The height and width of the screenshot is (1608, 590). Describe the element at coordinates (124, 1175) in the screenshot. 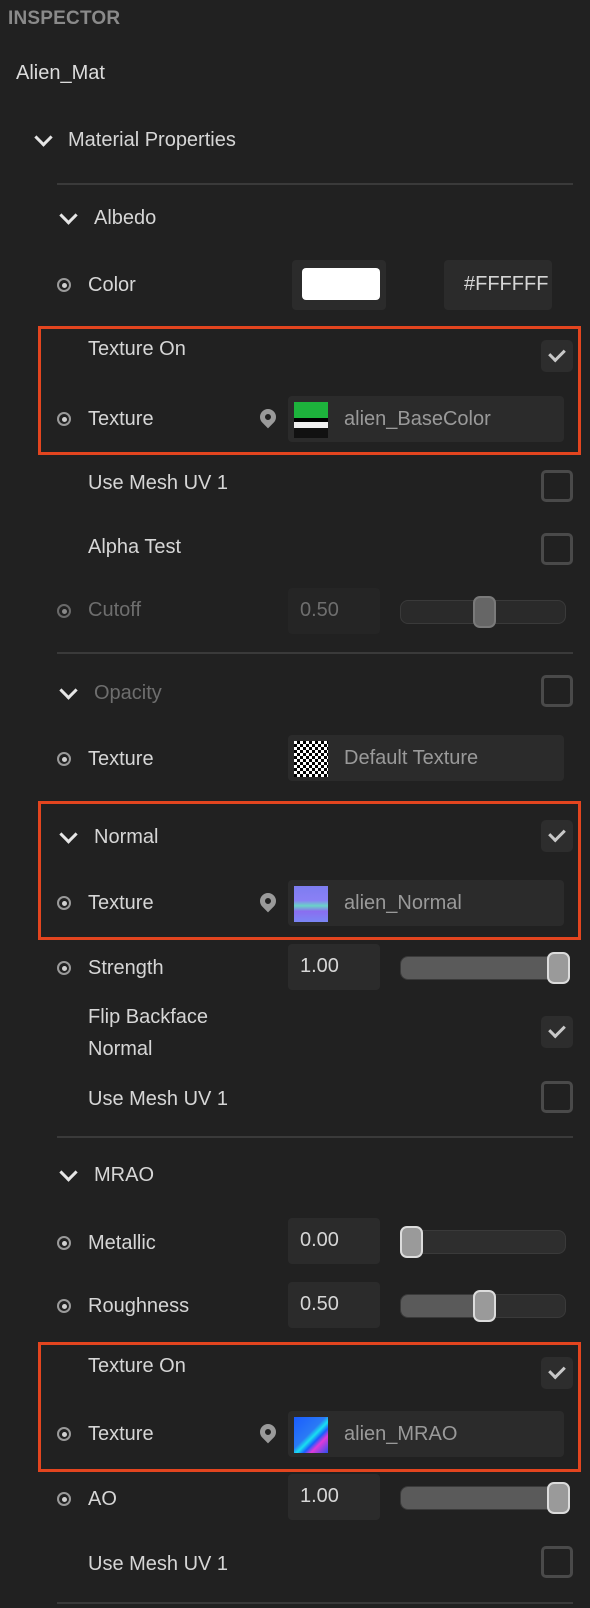

I see `mrao-label: MRAO` at that location.